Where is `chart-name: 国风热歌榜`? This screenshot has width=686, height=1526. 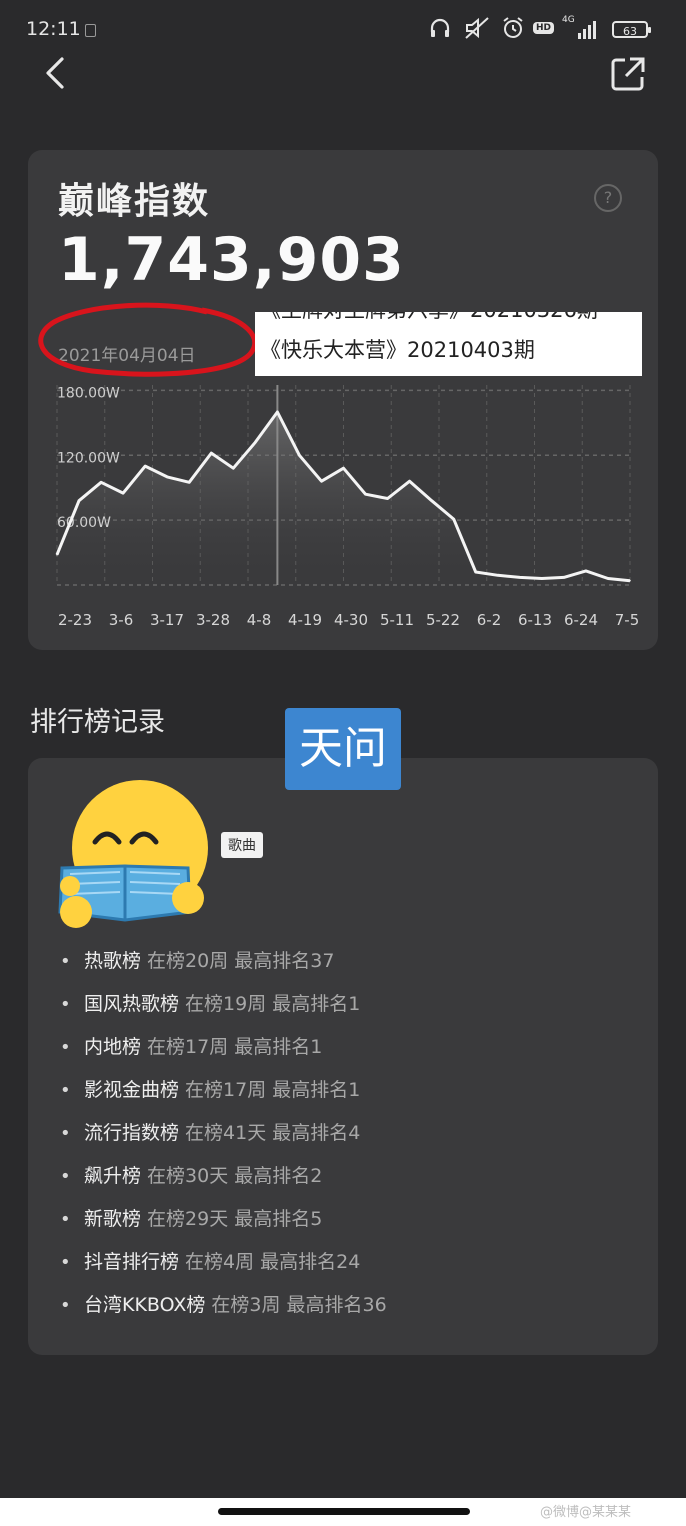 chart-name: 国风热歌榜 is located at coordinates (132, 1004).